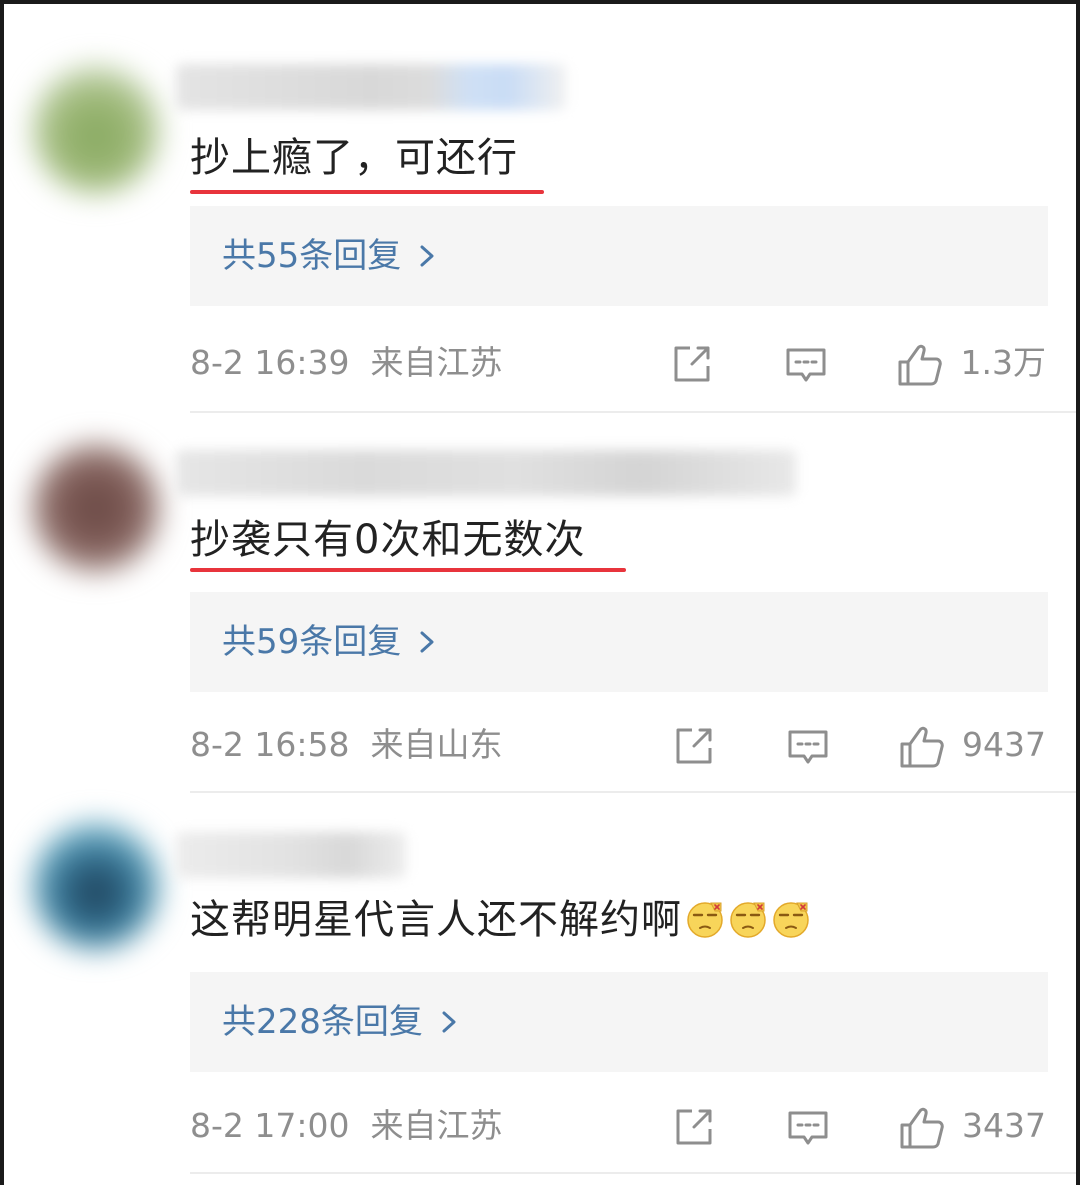 The image size is (1080, 1185). I want to click on view-replies-link: 共228条回复, so click(341, 1022).